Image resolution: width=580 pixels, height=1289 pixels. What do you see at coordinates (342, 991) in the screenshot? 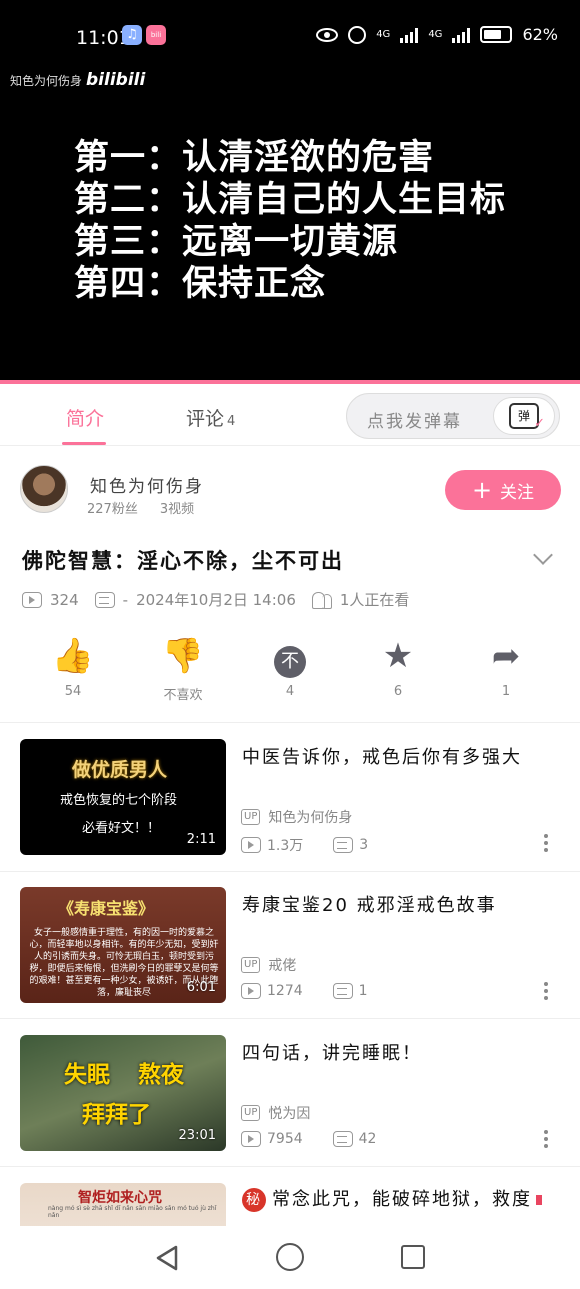
I see `comment-icon` at bounding box center [342, 991].